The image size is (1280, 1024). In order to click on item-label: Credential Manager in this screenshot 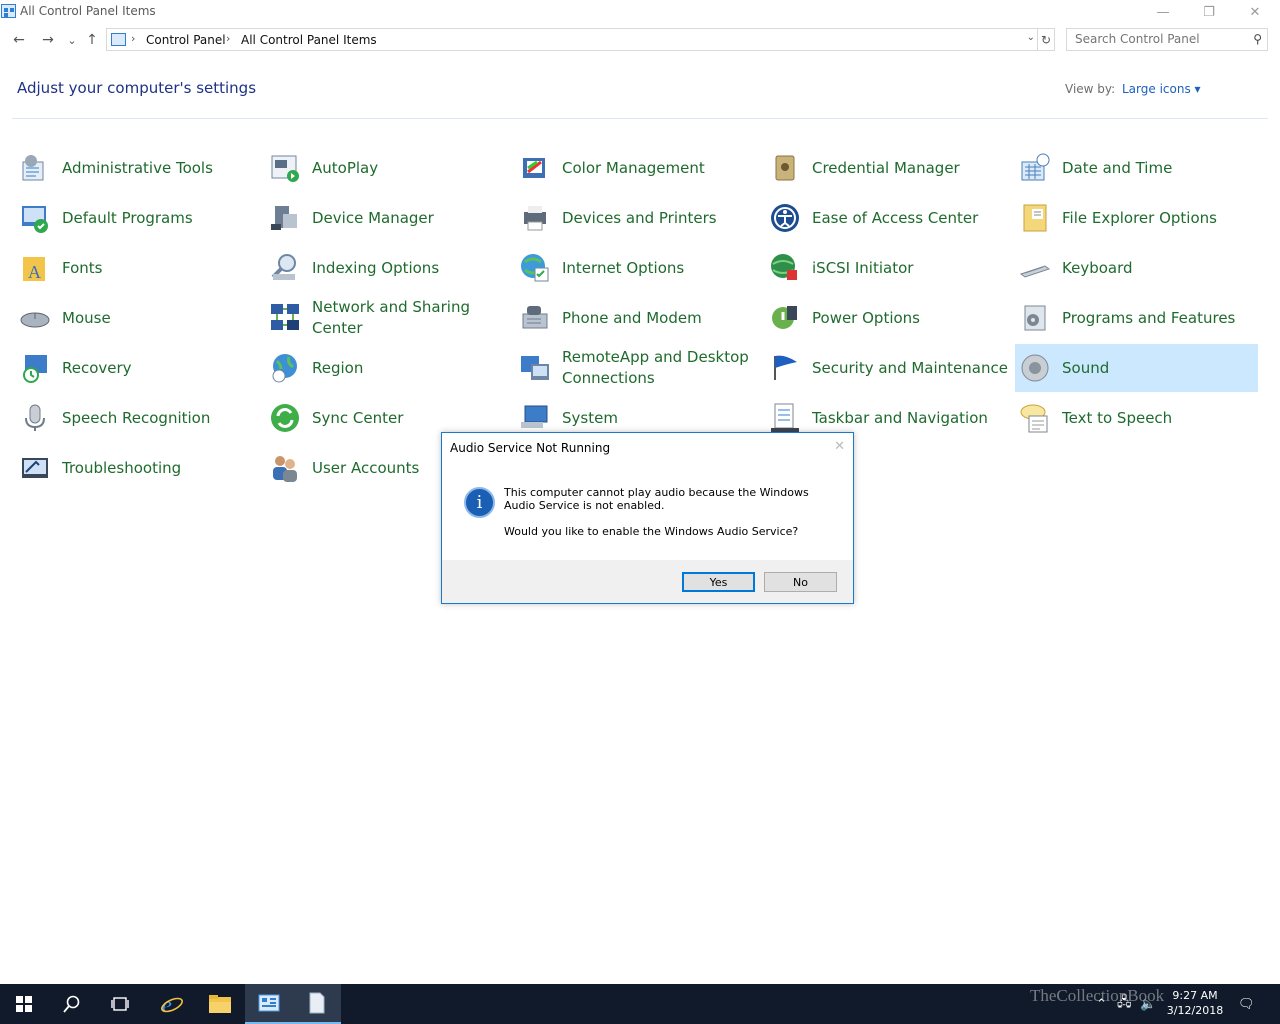, I will do `click(886, 168)`.